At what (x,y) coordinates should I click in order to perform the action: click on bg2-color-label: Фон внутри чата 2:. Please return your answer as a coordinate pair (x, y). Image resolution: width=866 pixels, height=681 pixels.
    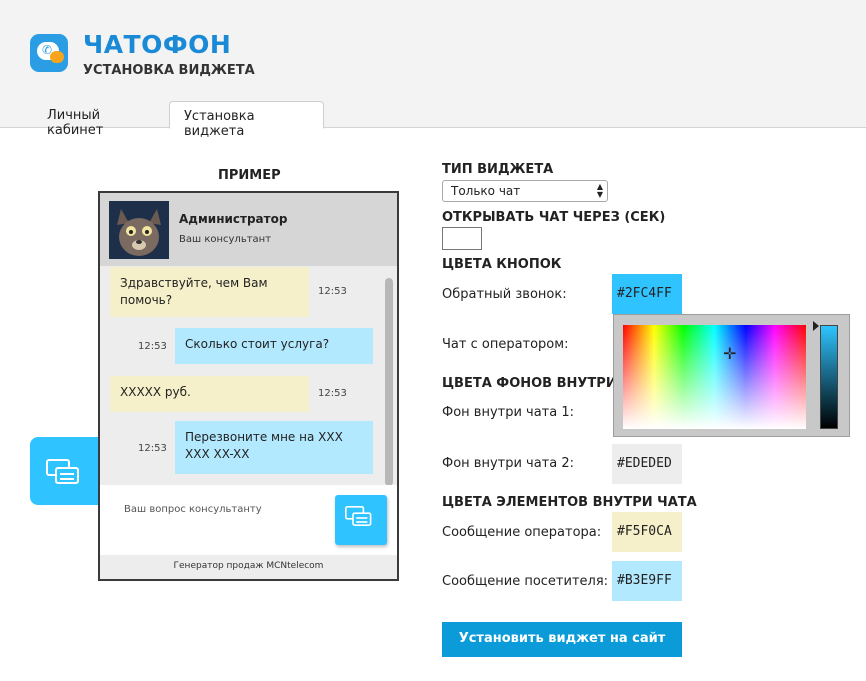
    Looking at the image, I should click on (508, 463).